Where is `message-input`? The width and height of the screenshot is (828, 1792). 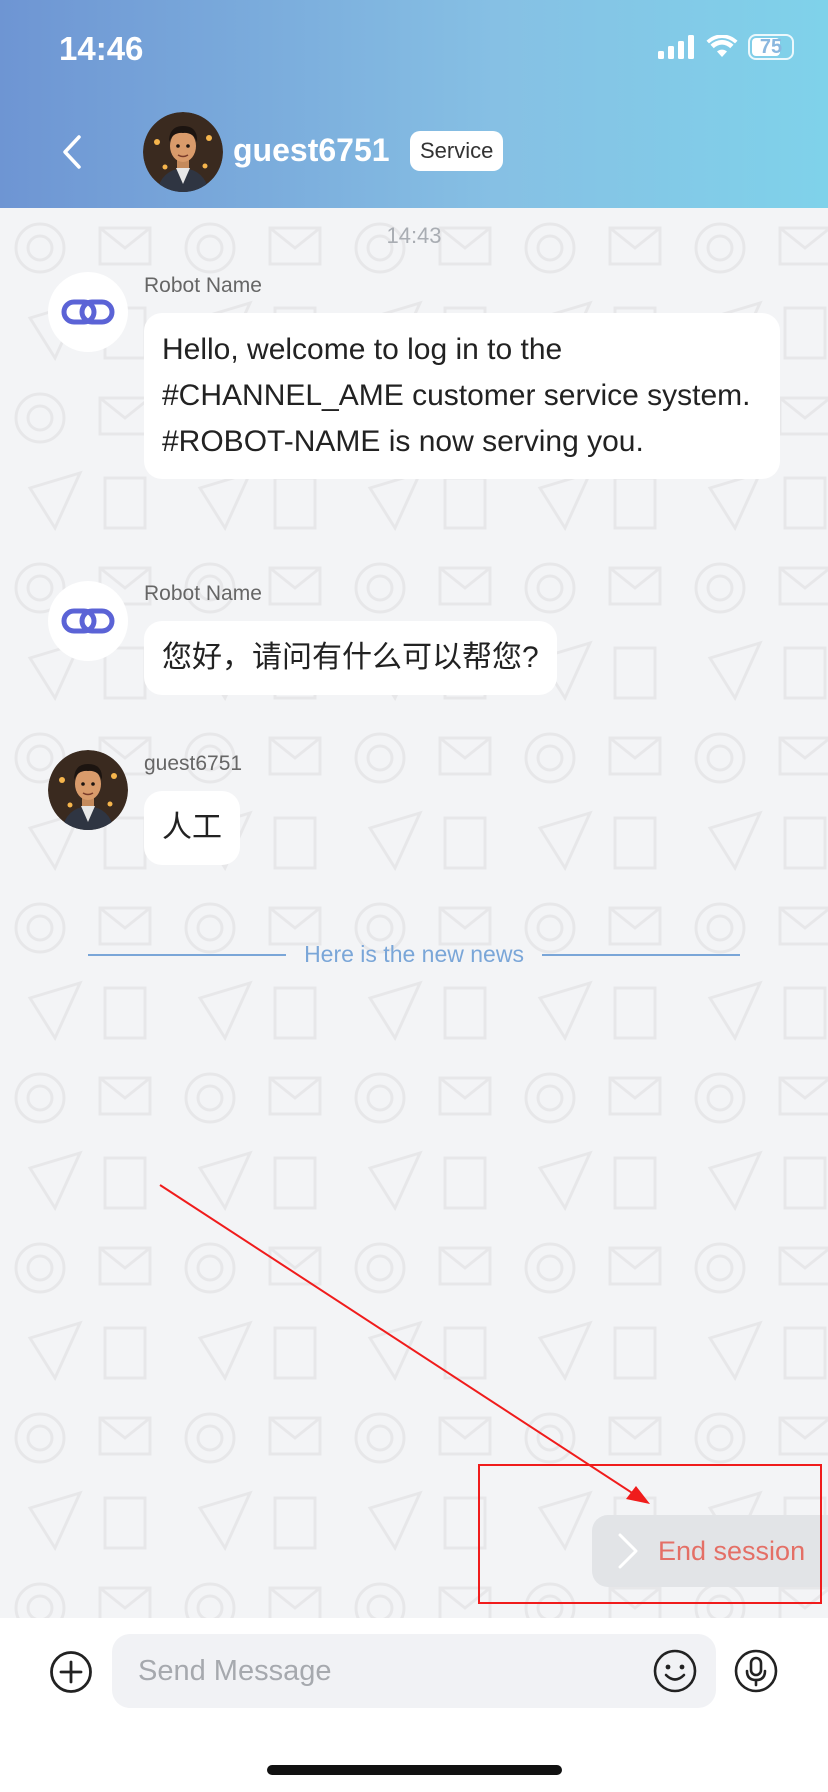
message-input is located at coordinates (414, 1671).